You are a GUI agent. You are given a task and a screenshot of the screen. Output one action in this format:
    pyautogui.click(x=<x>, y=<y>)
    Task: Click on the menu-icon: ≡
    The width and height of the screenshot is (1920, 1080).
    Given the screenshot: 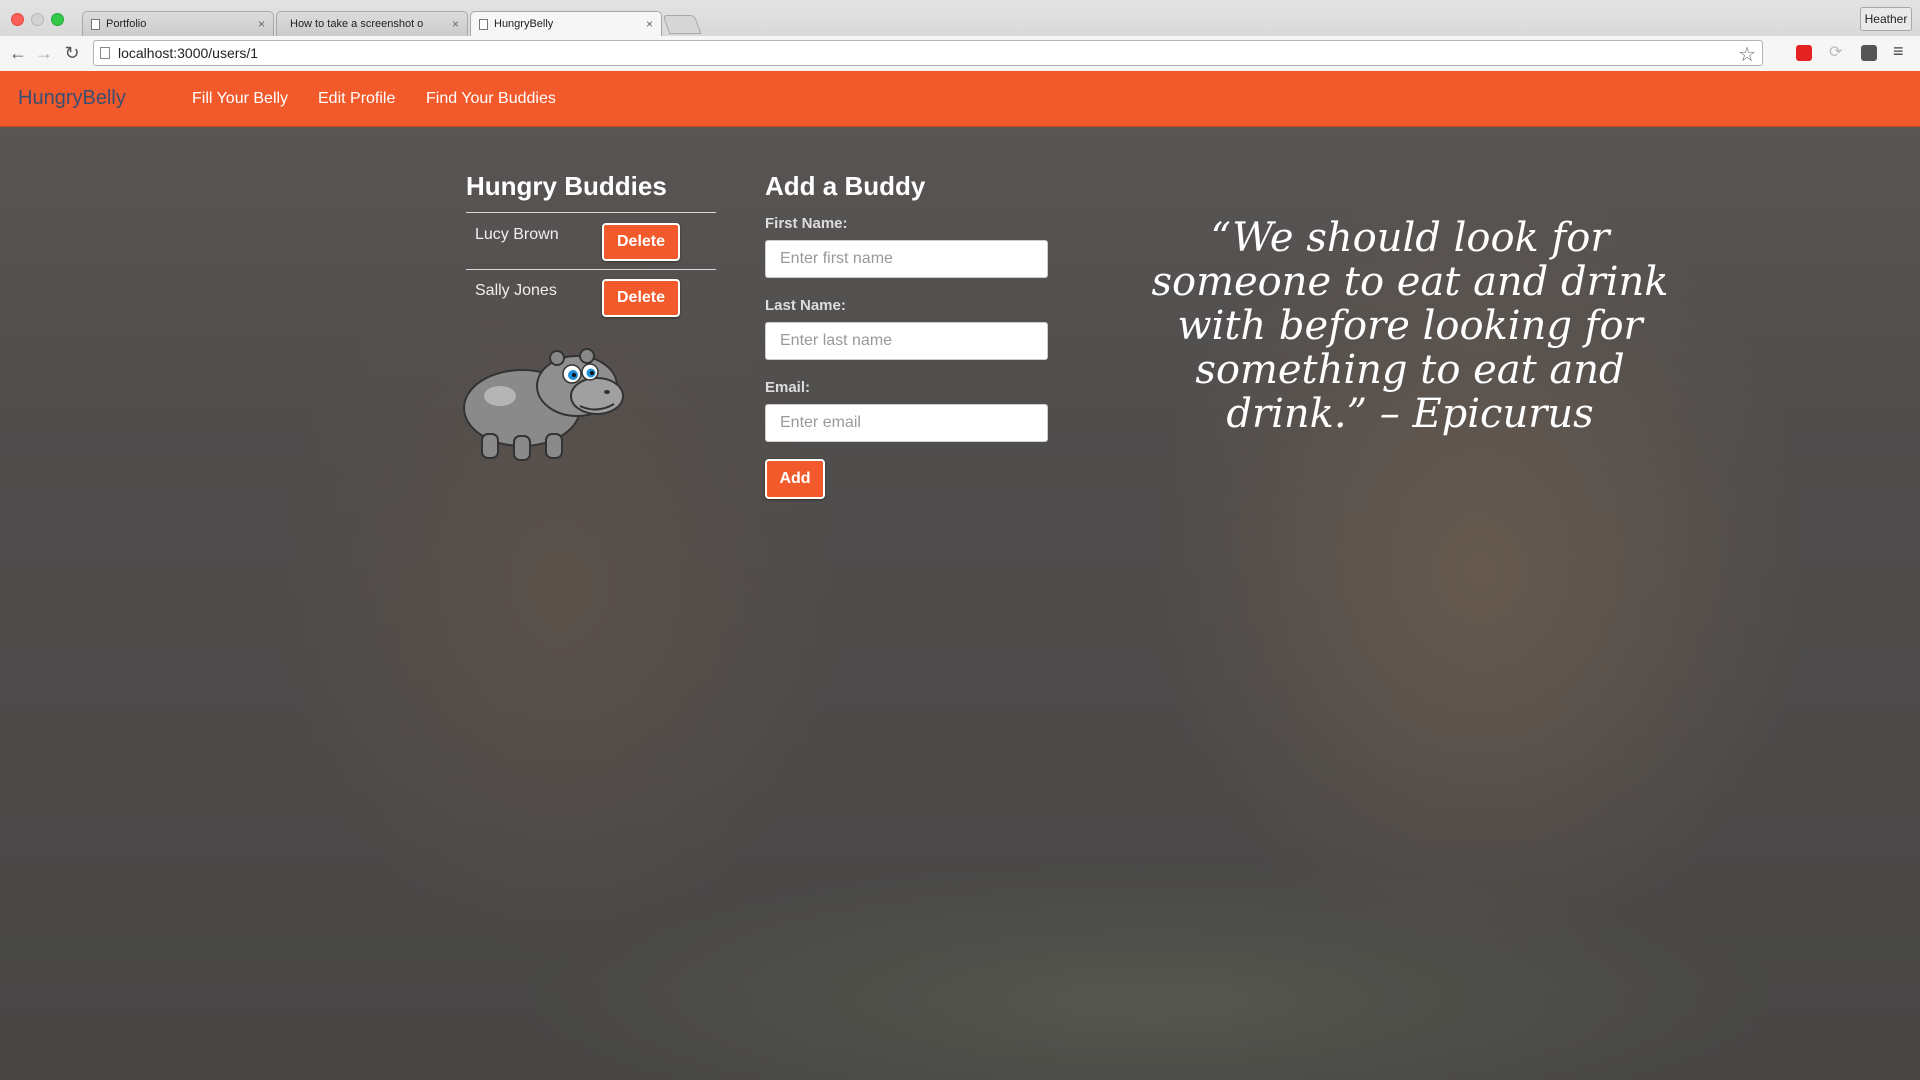 What is the action you would take?
    pyautogui.click(x=1902, y=51)
    